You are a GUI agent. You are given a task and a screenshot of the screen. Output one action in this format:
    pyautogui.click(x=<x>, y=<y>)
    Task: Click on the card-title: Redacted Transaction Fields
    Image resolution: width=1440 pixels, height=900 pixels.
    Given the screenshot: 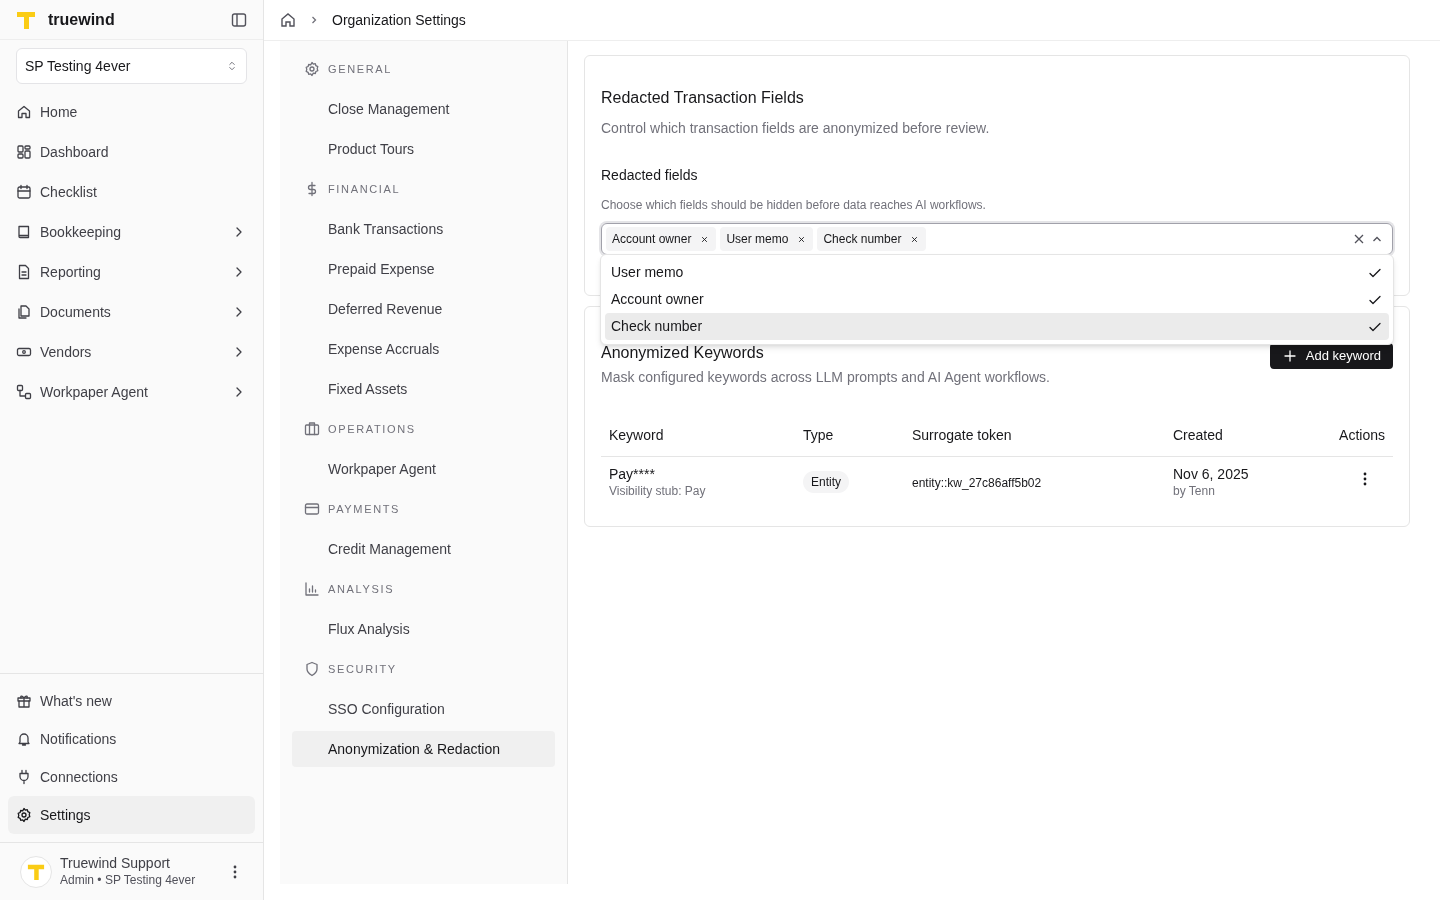 What is the action you would take?
    pyautogui.click(x=703, y=98)
    